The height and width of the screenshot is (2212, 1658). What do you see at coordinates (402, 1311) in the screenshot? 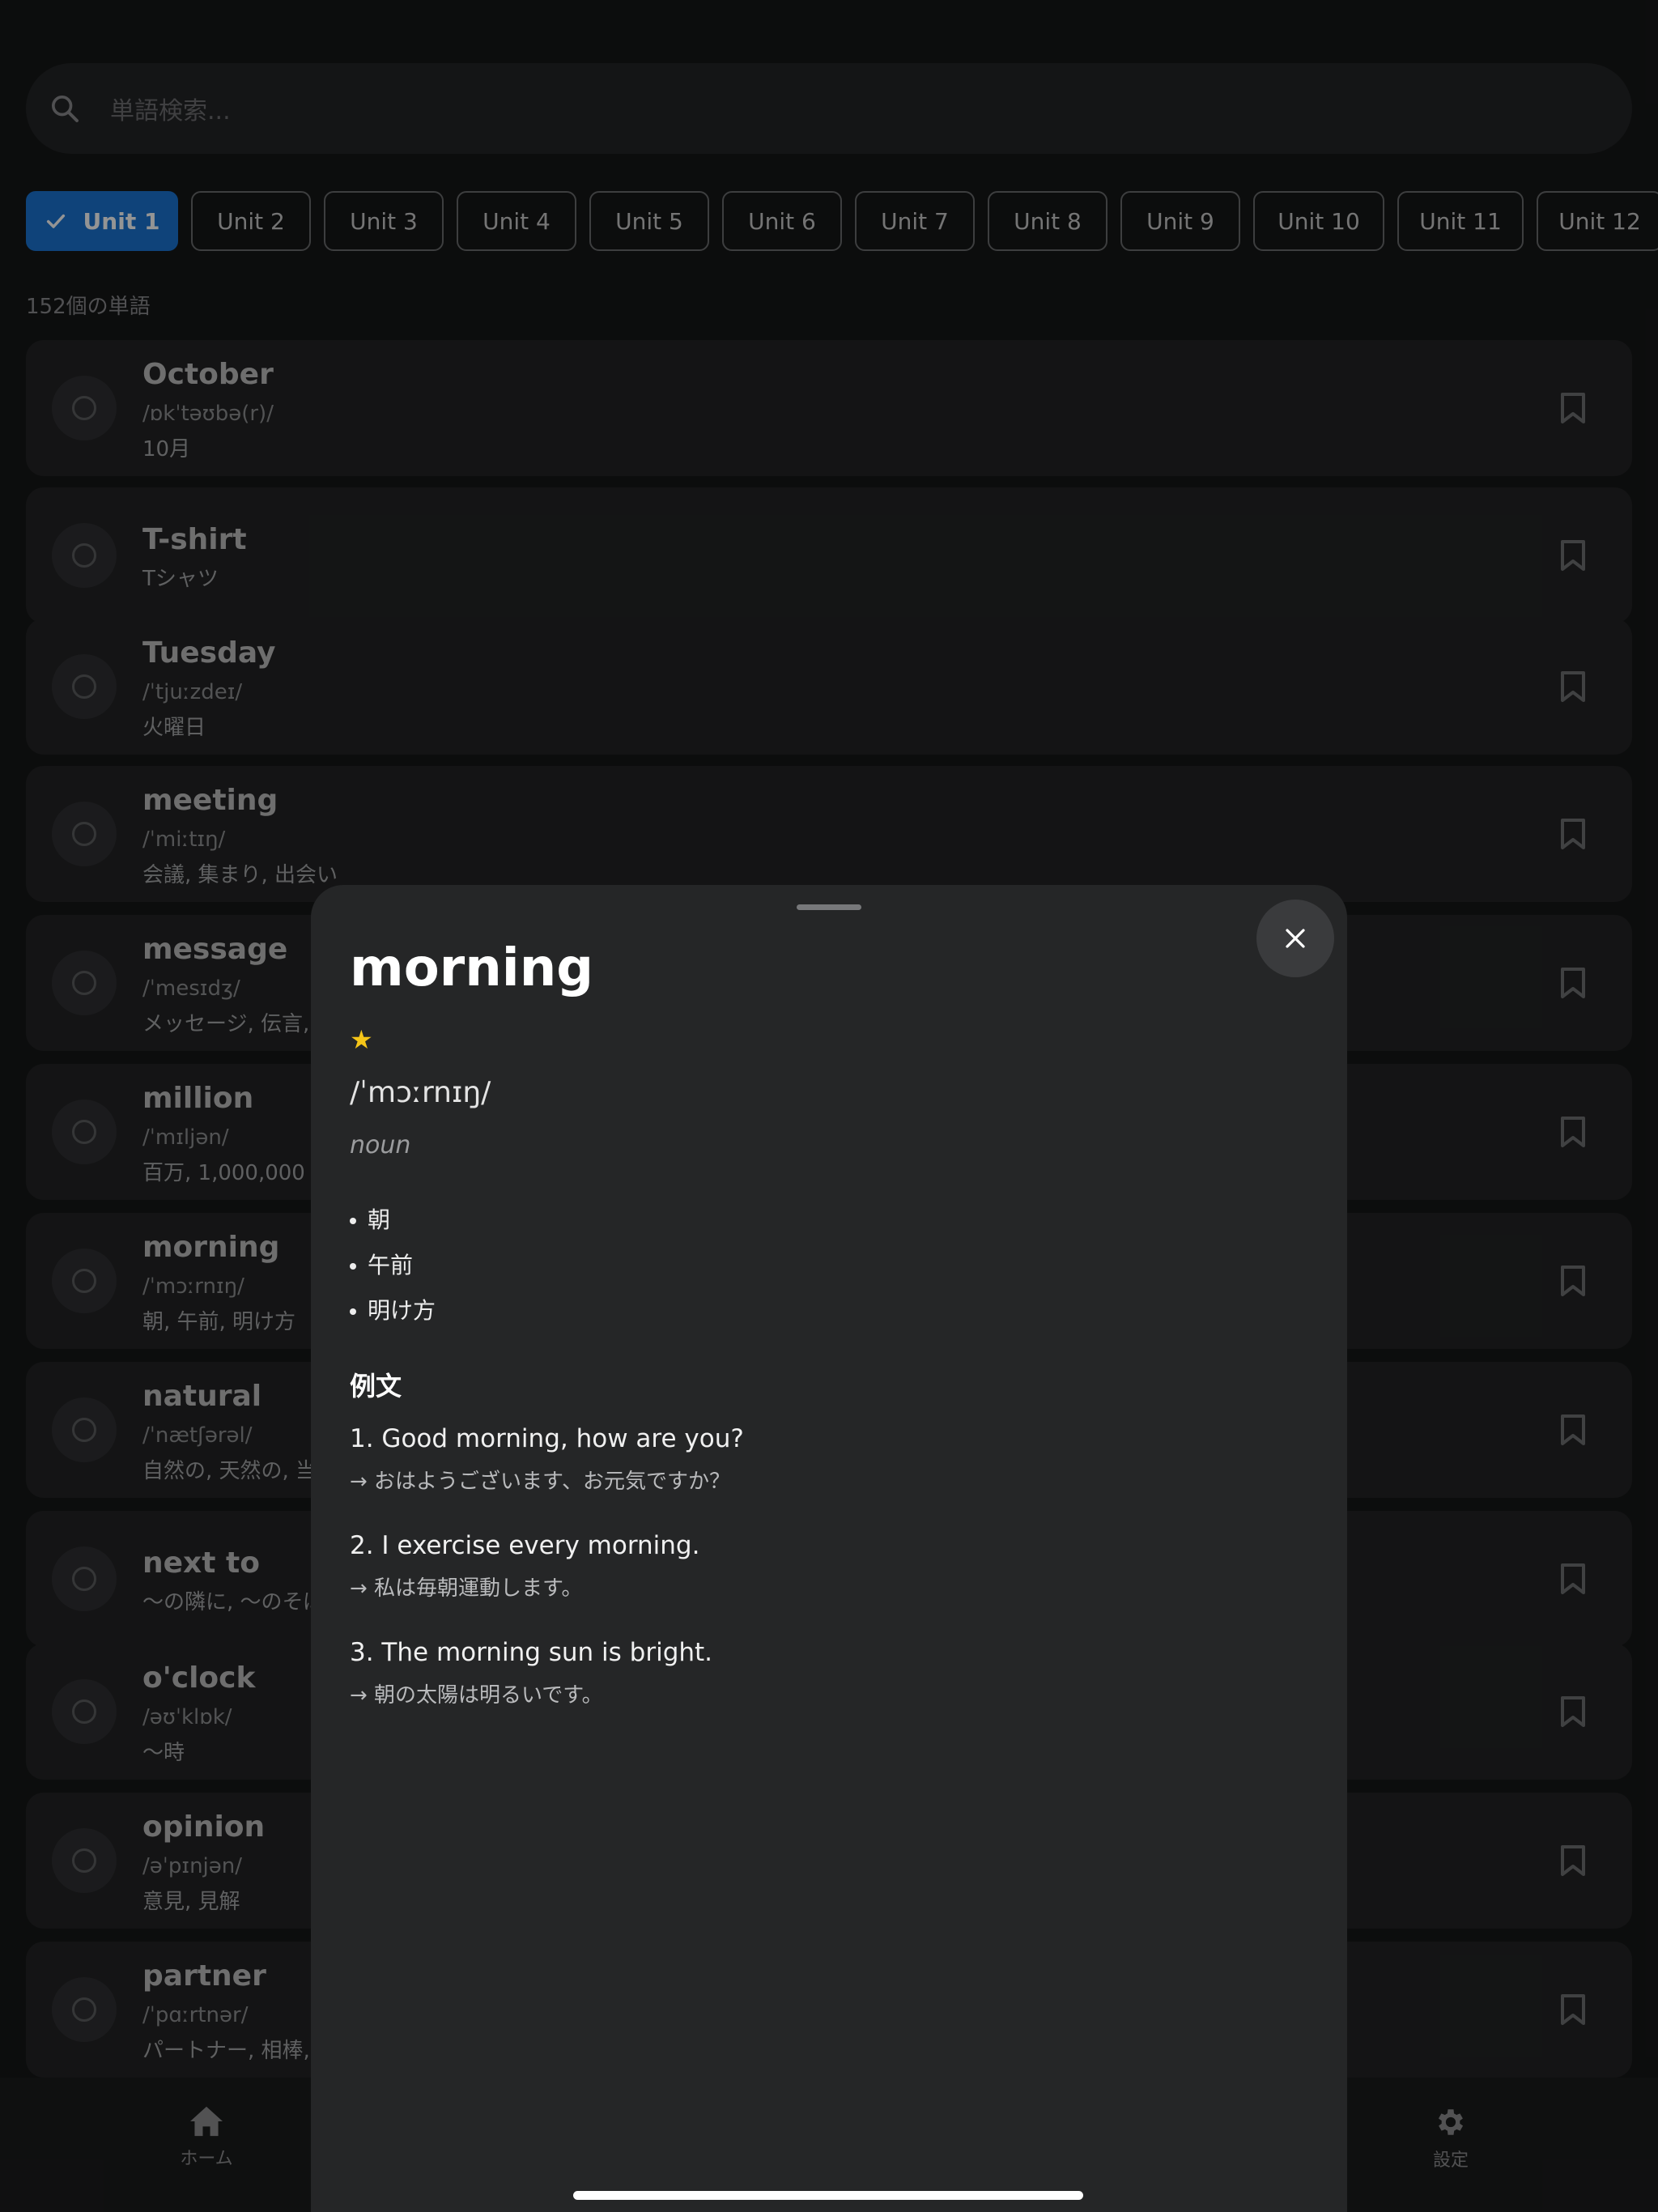
I see `definition-text: 明け方` at bounding box center [402, 1311].